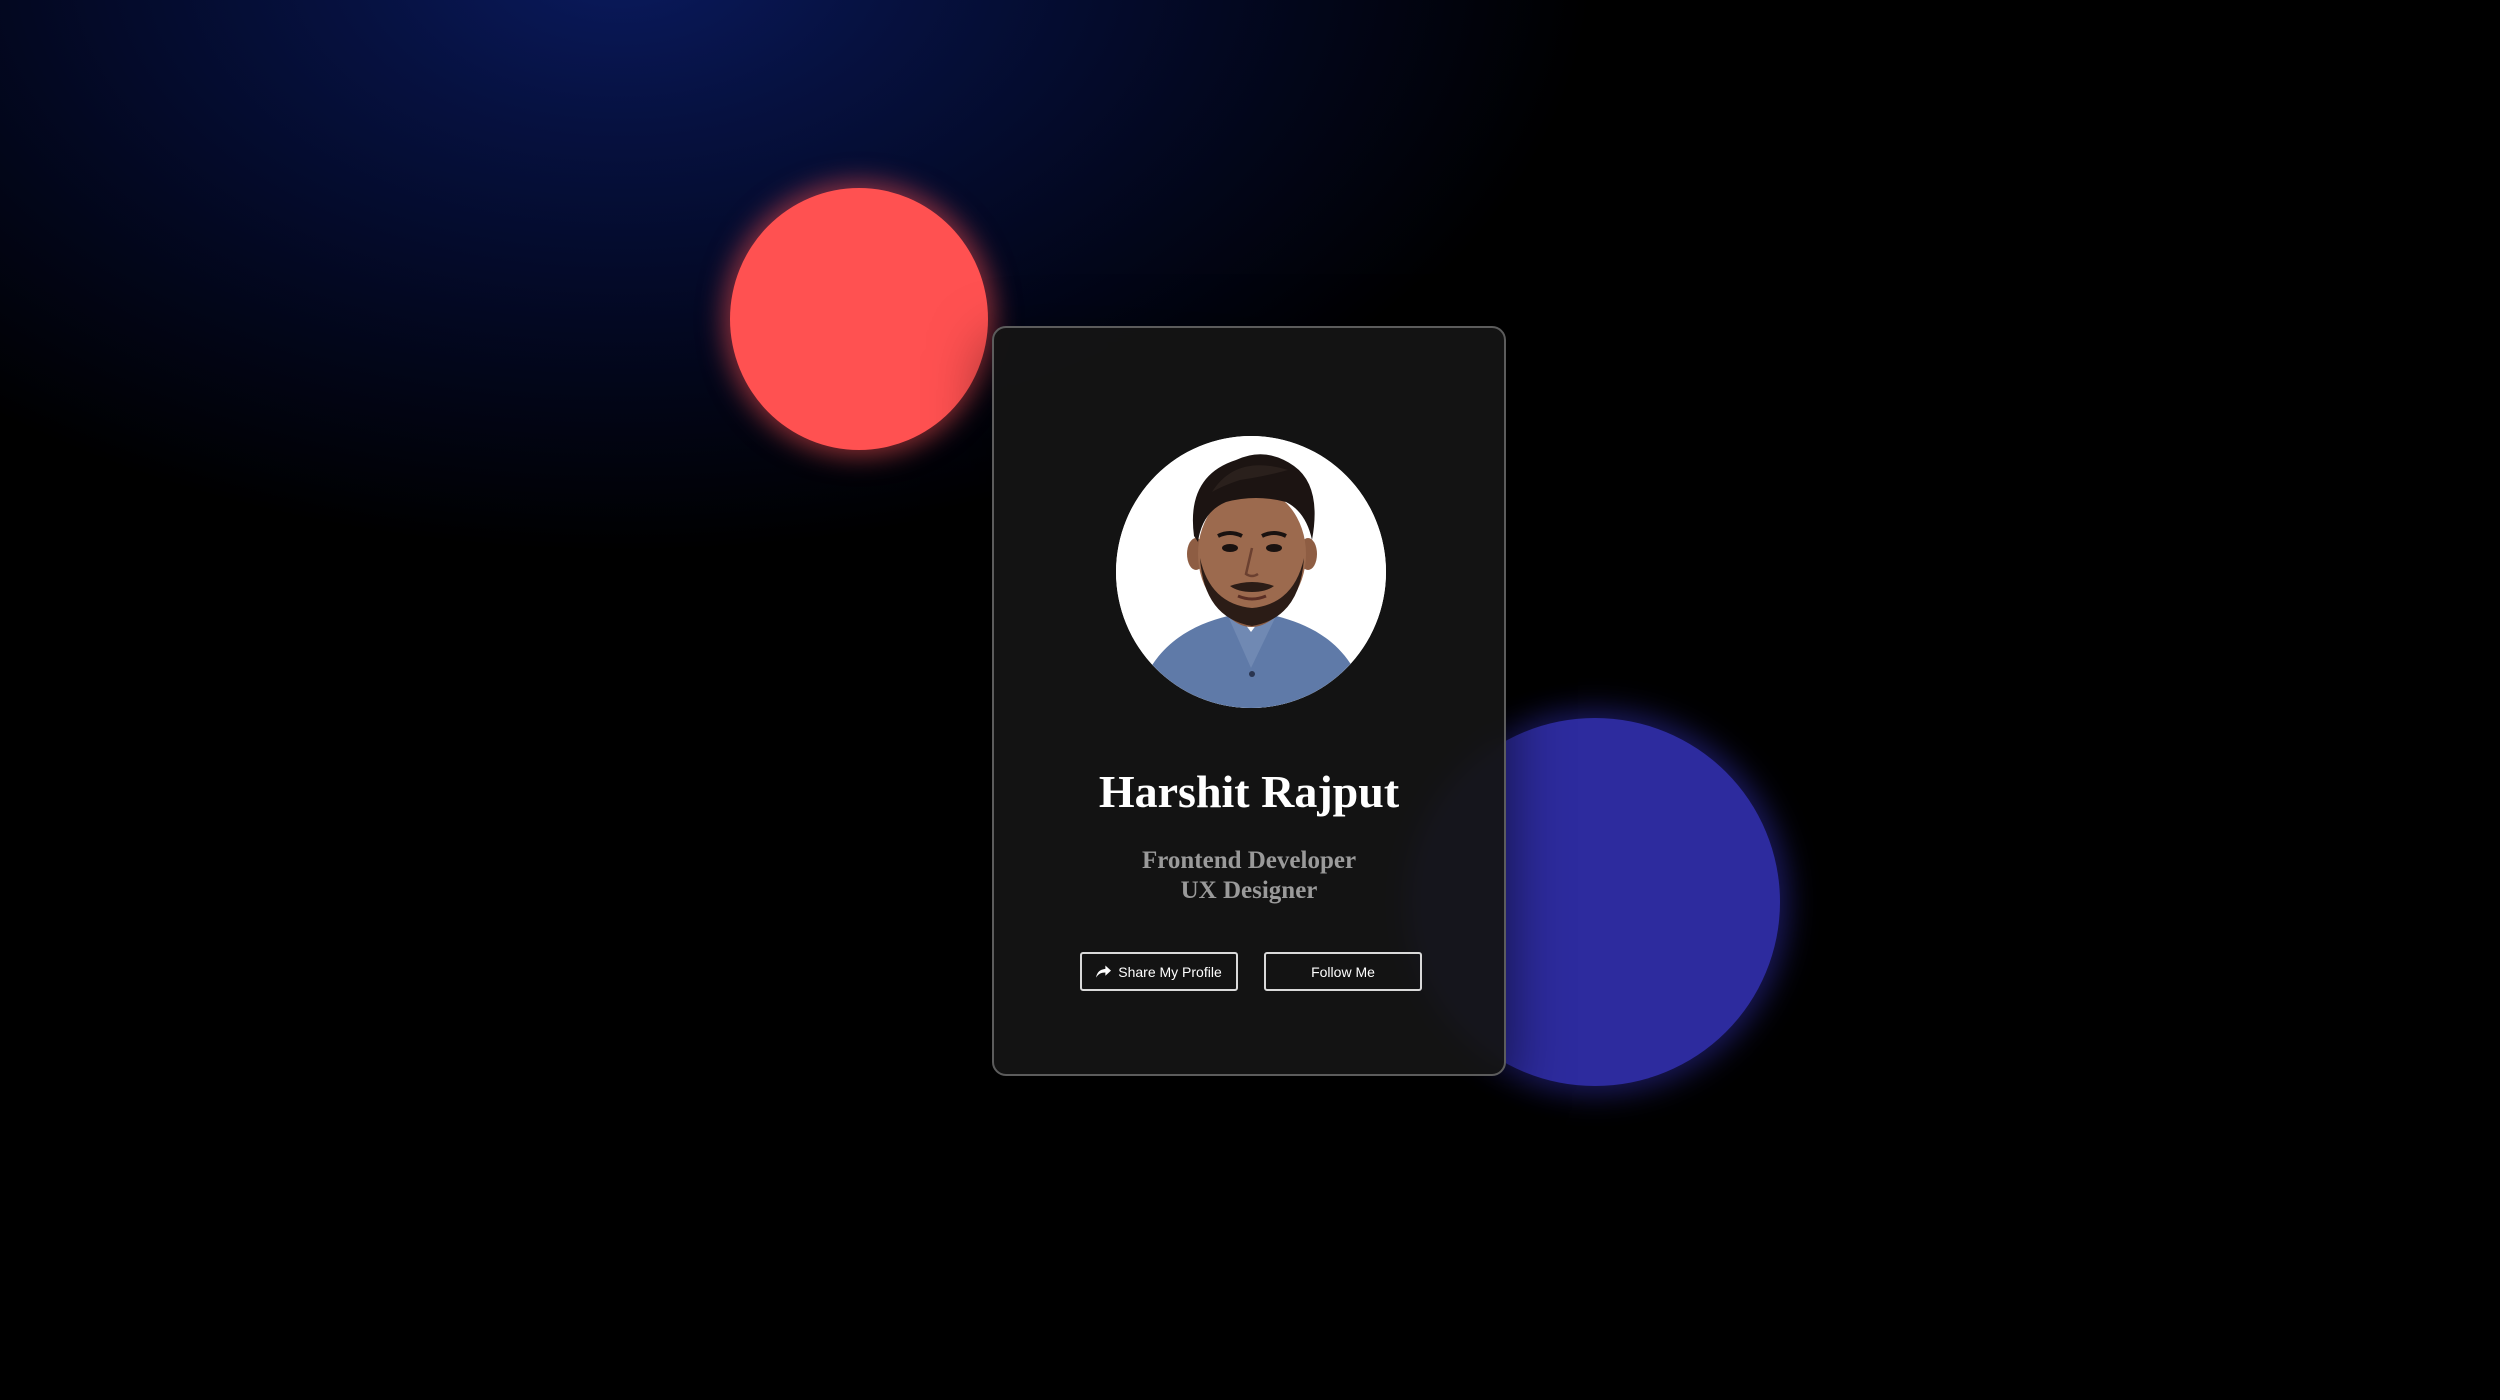  What do you see at coordinates (1170, 971) in the screenshot?
I see `share-profile-label: Share My Profile` at bounding box center [1170, 971].